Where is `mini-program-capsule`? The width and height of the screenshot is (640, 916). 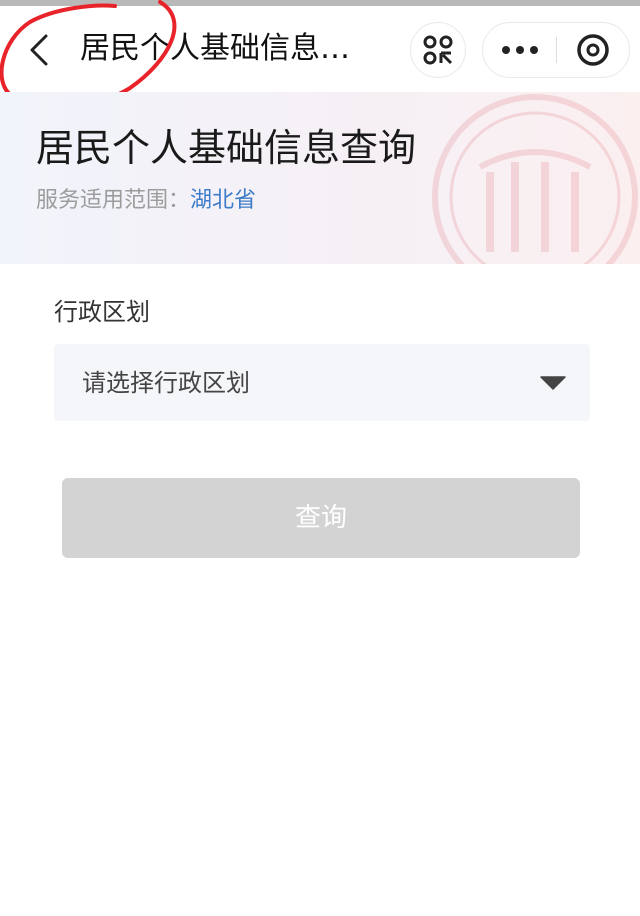
mini-program-capsule is located at coordinates (556, 50).